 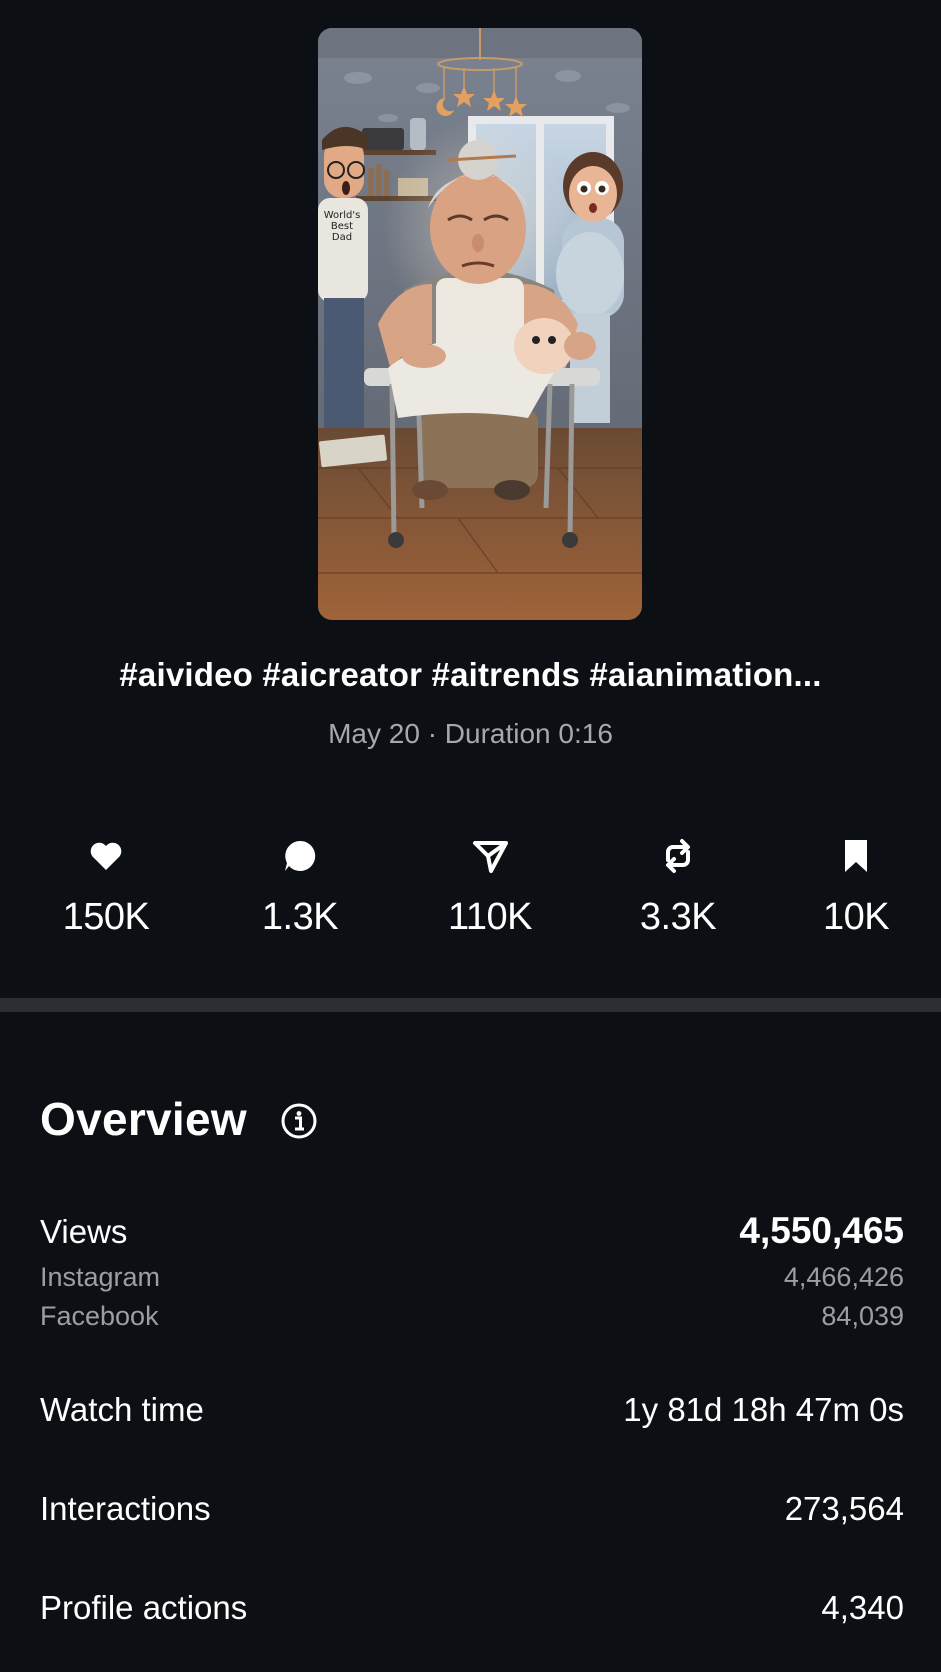 I want to click on views-label: Views, so click(x=84, y=1231).